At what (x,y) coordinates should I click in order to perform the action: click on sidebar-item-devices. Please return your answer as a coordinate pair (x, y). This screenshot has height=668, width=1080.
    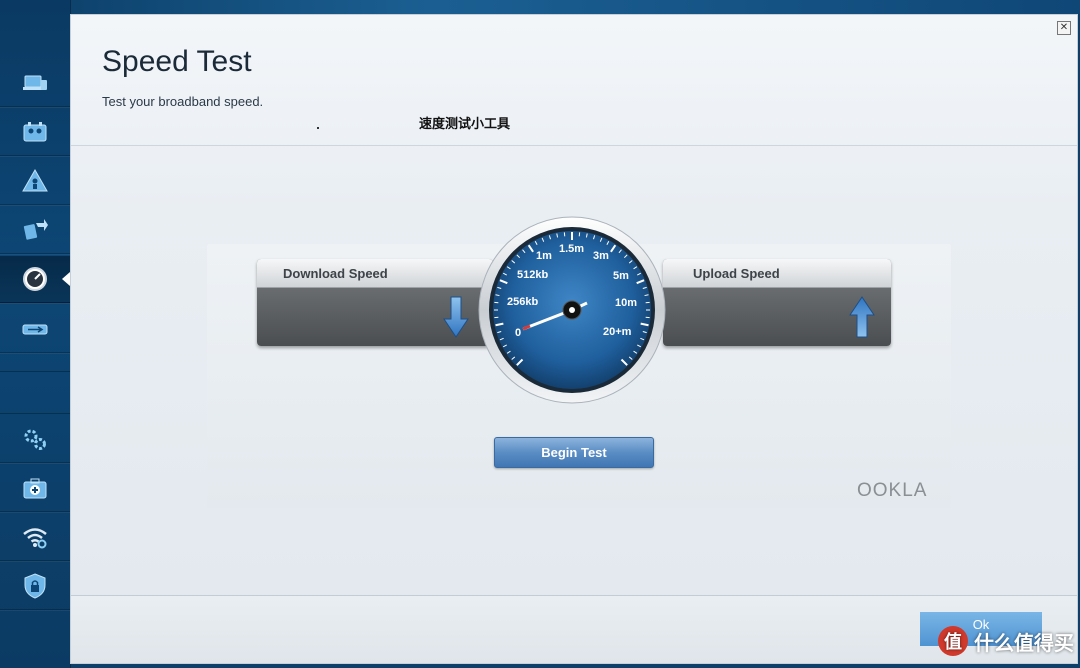
    Looking at the image, I should click on (35, 83).